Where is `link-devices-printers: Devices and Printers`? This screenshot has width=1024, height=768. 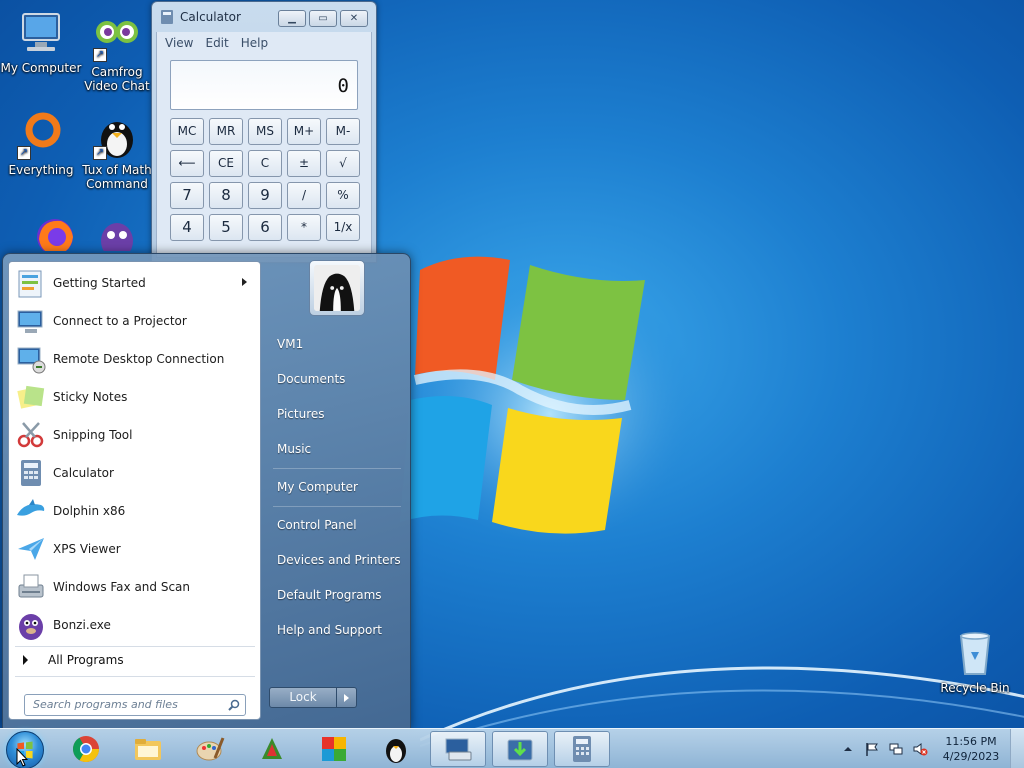 link-devices-printers: Devices and Printers is located at coordinates (339, 560).